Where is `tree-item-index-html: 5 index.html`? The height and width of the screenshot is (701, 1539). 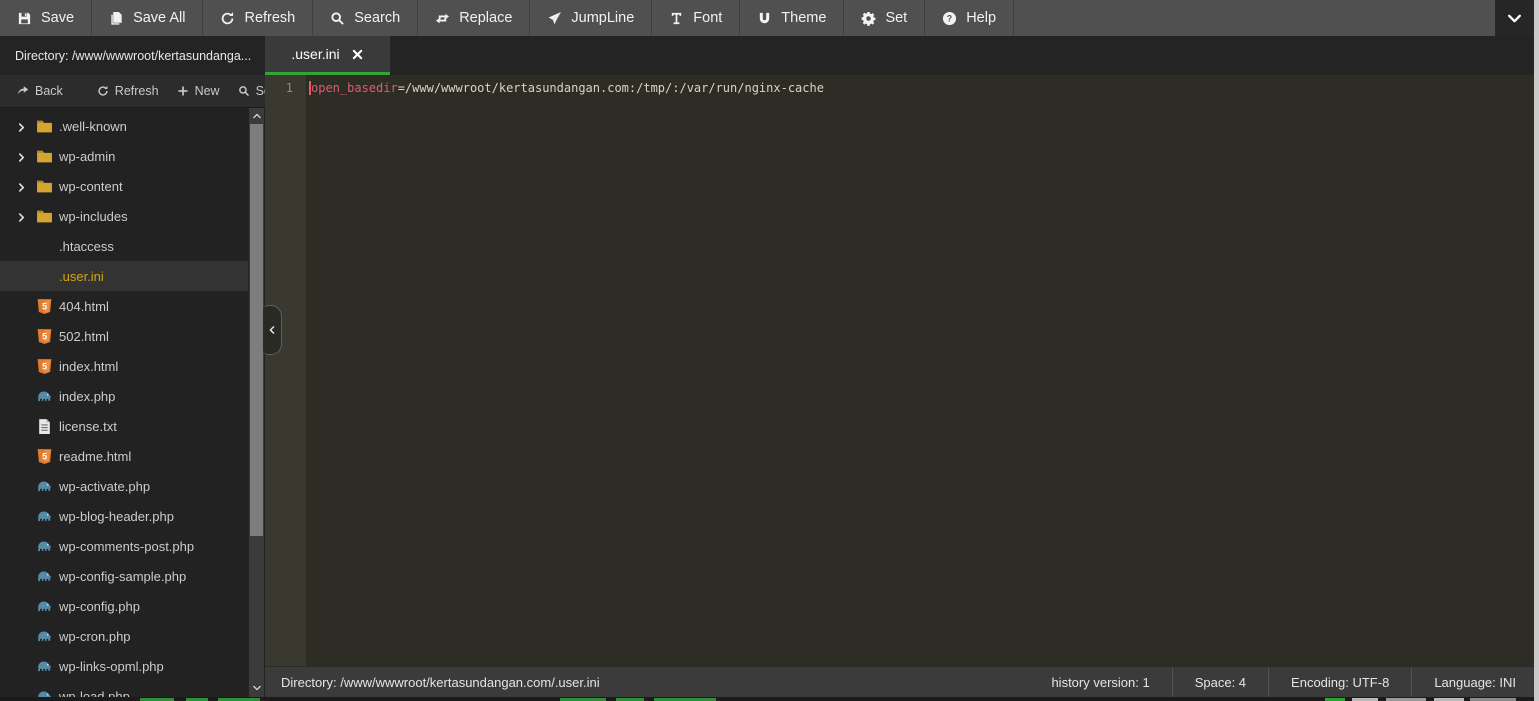
tree-item-index-html: 5 index.html is located at coordinates (124, 366).